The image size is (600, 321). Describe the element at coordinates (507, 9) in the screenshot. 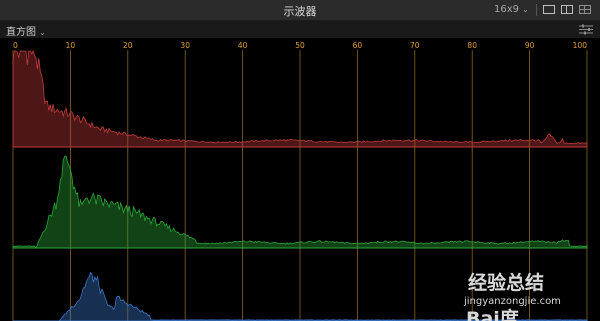

I see `aspect-preset-label: 16x9` at that location.